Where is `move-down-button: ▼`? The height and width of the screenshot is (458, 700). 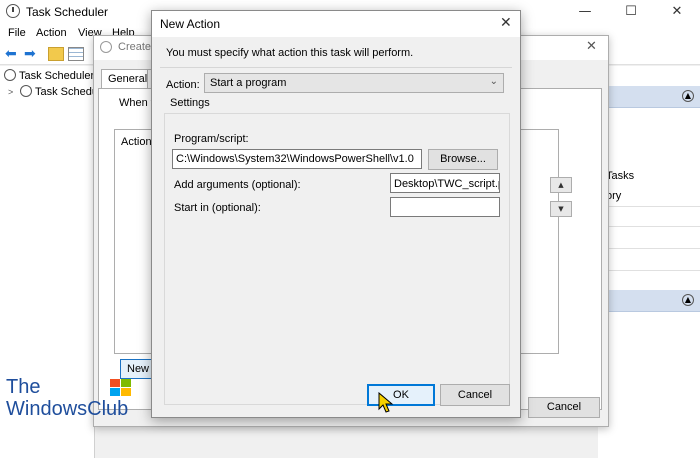
move-down-button: ▼ is located at coordinates (561, 209).